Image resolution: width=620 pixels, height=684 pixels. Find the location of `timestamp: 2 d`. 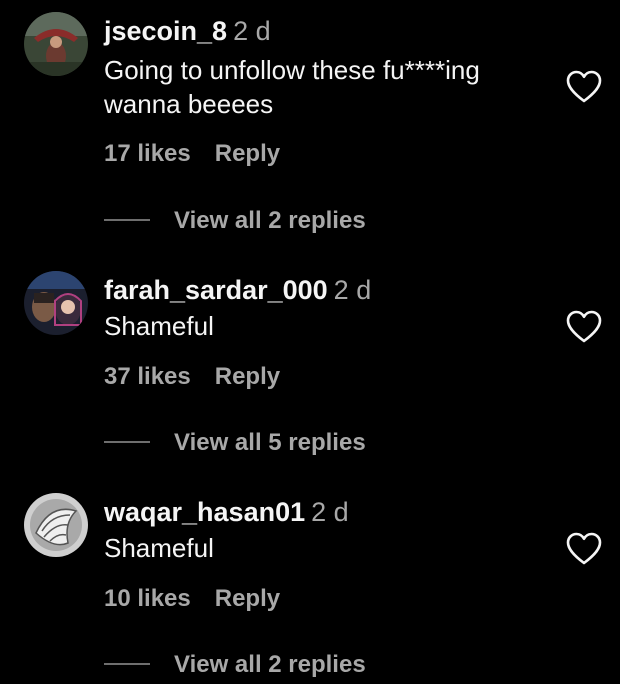

timestamp: 2 d is located at coordinates (330, 512).